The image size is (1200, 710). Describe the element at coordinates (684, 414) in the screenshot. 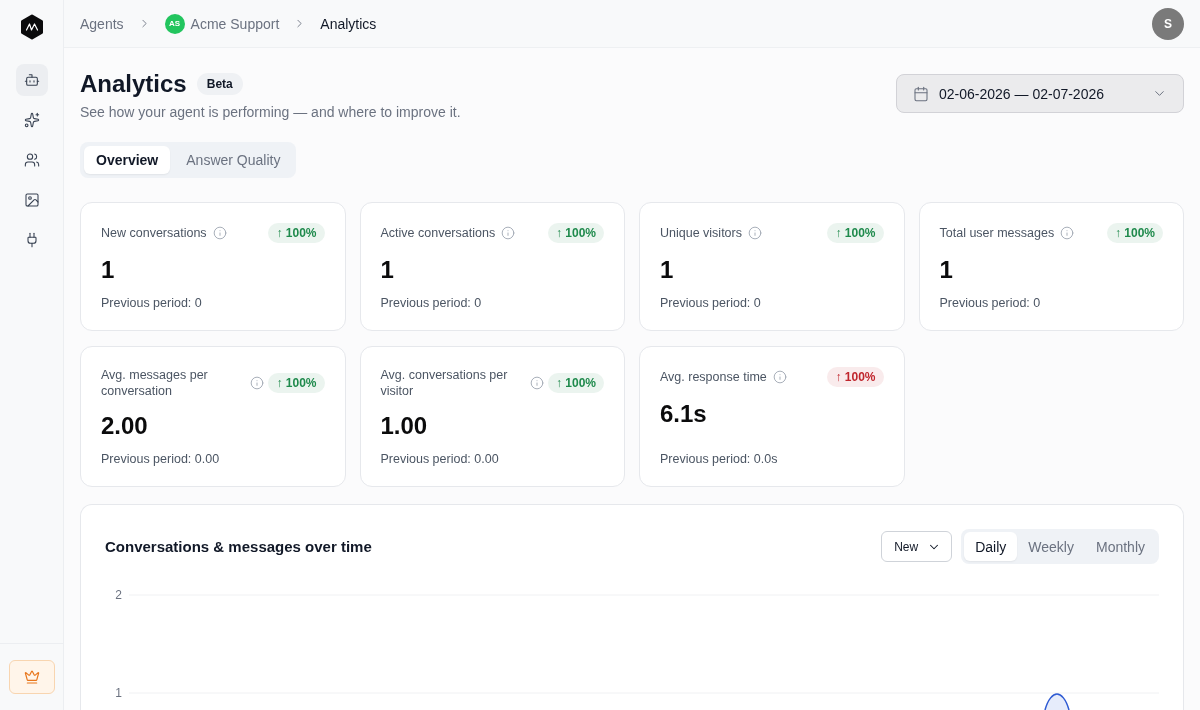

I see `metric-value: 6.1s` at that location.